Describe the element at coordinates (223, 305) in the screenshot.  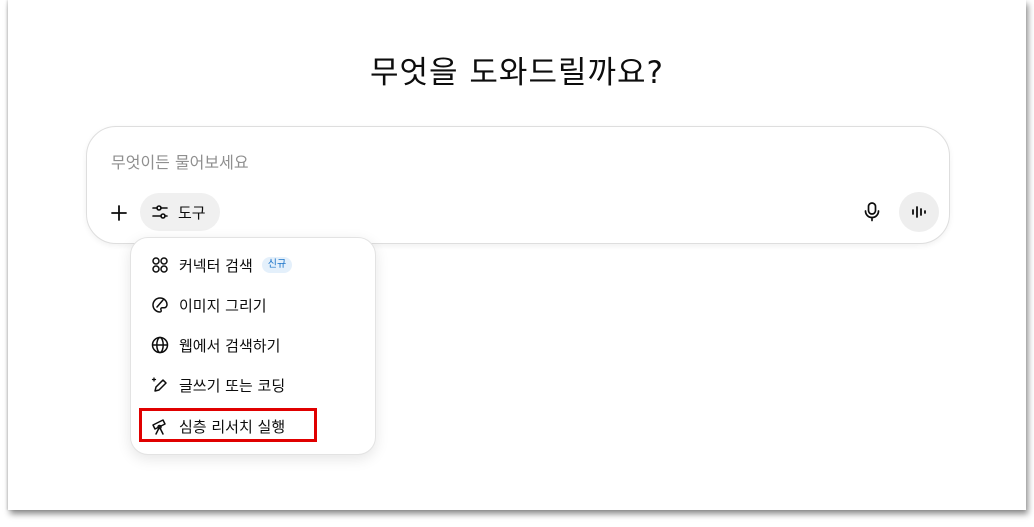
I see `menu-item-label: 이미지 그리기` at that location.